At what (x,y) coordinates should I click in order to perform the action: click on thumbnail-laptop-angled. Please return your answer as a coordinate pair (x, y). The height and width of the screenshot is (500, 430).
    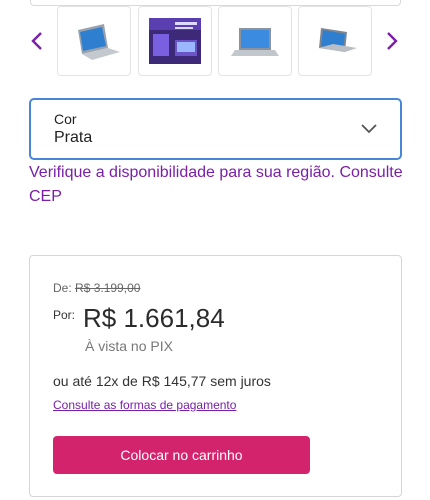
    Looking at the image, I should click on (335, 41).